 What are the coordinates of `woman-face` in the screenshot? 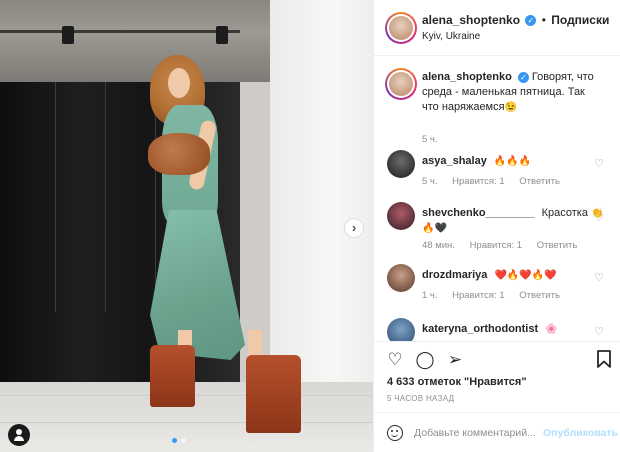 It's located at (179, 83).